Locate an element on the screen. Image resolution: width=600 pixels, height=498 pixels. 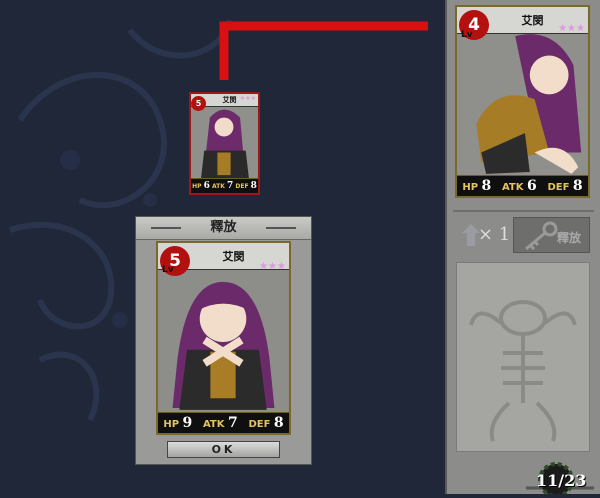
release-dialog-title-text: 釋放 is located at coordinates (223, 227).